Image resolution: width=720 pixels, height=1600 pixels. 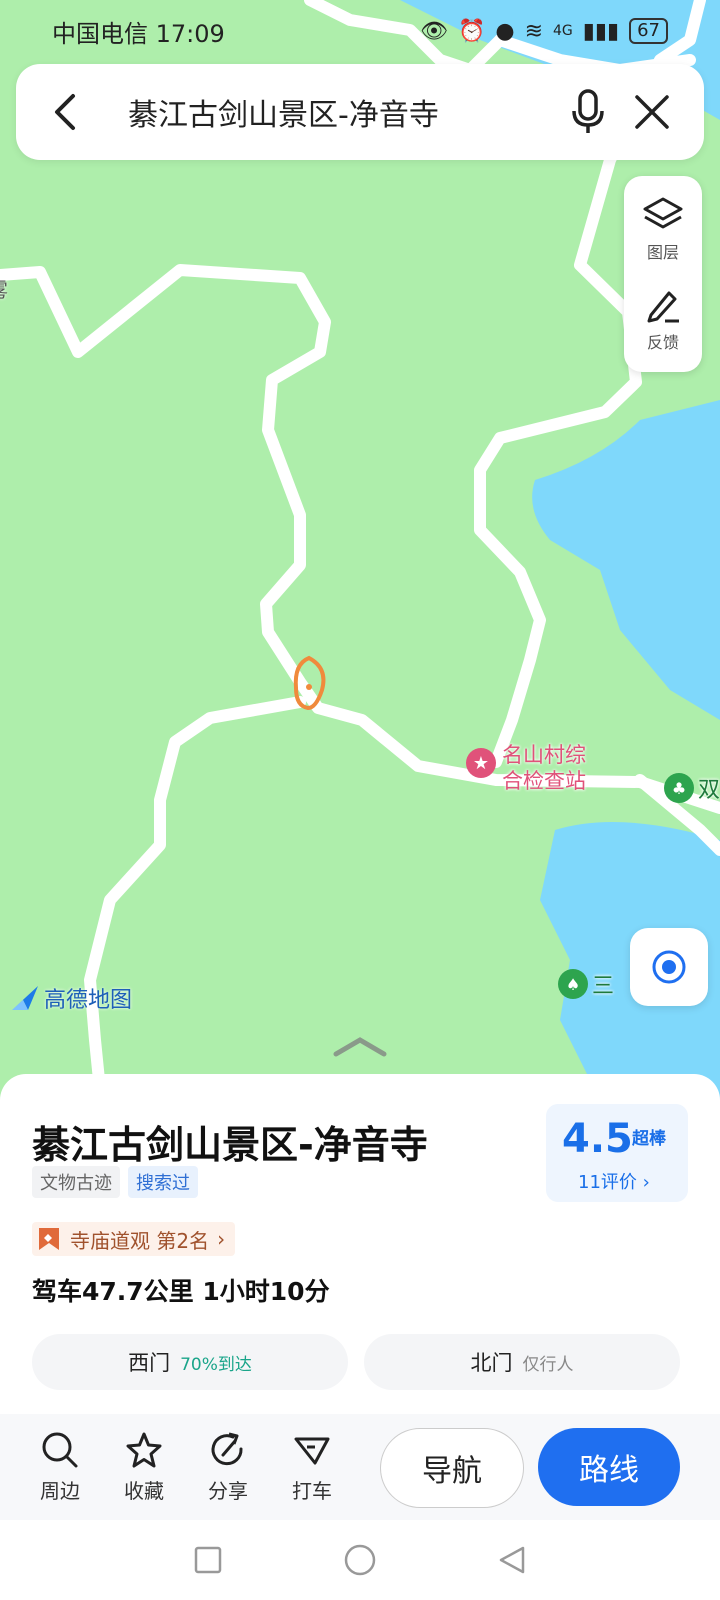 I want to click on gate-west-note: 70%到达, so click(x=216, y=1364).